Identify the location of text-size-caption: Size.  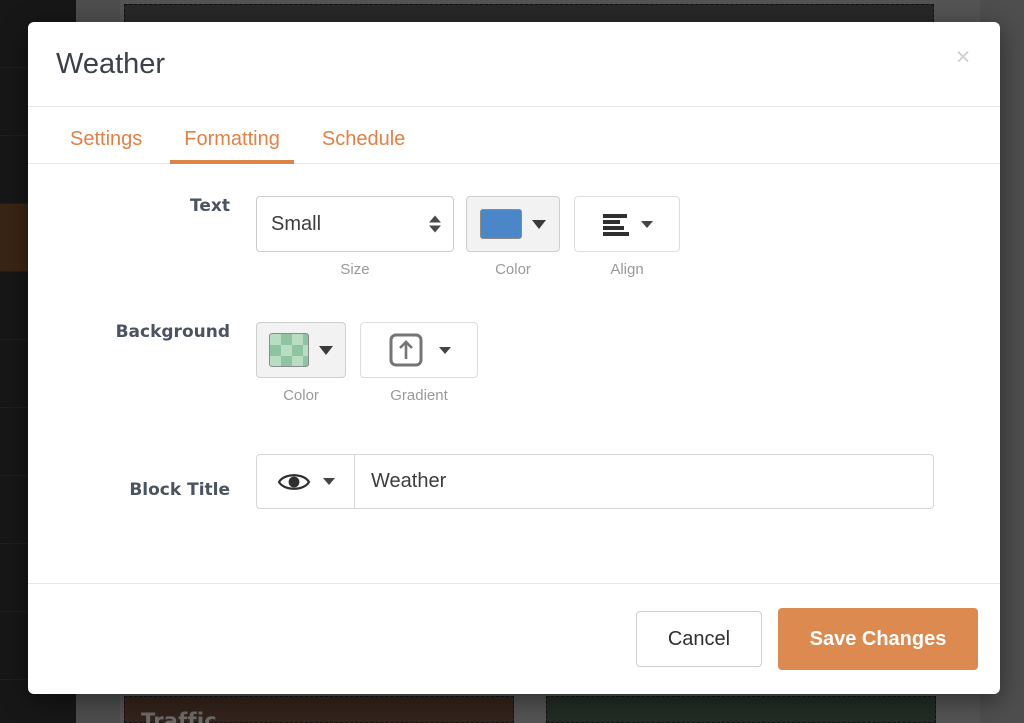
(355, 269).